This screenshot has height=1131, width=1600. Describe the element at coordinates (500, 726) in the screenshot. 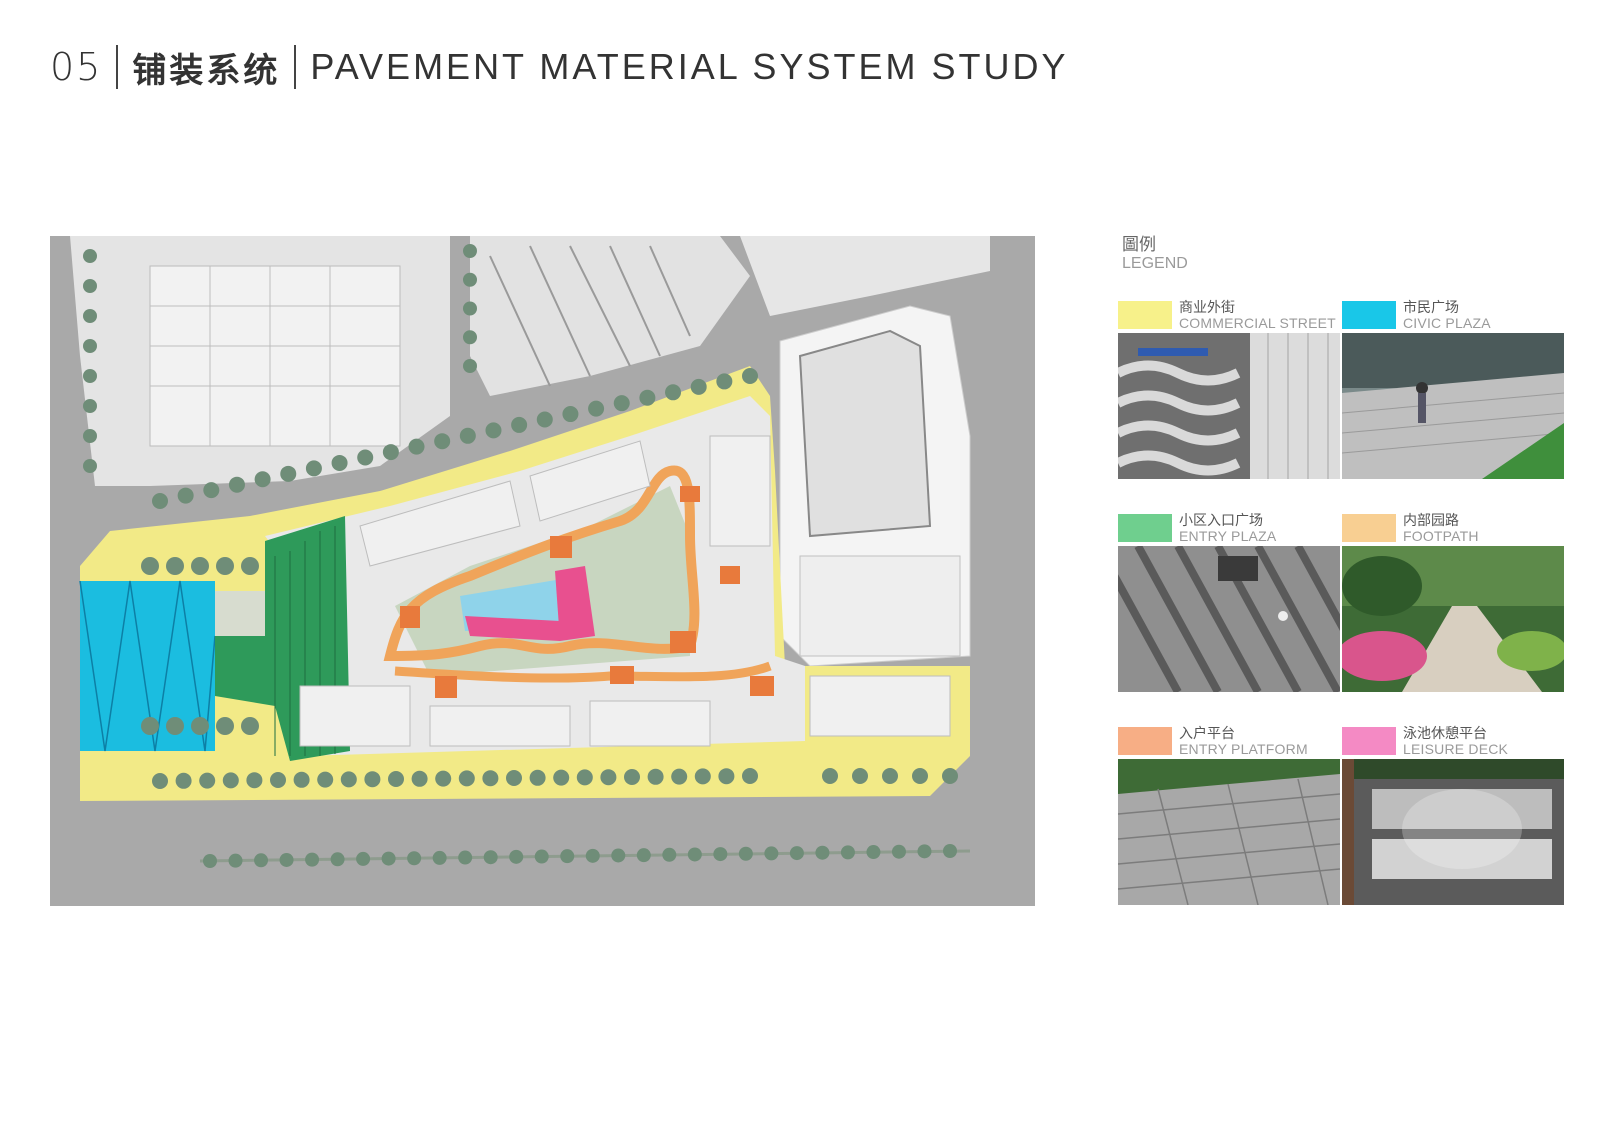

I see `south-building` at that location.